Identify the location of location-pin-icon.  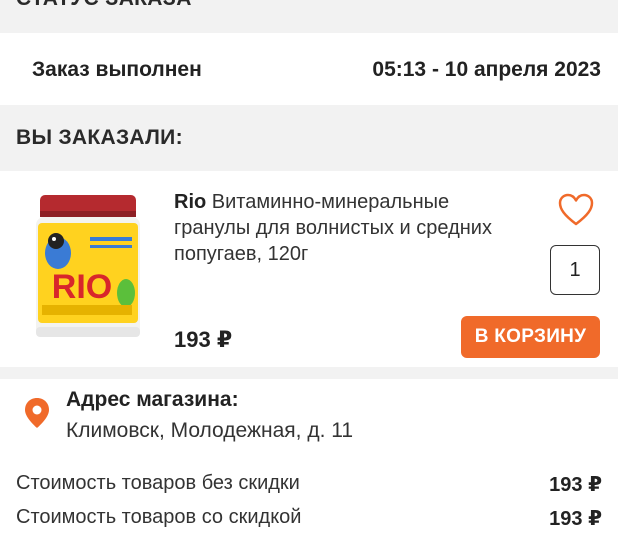
(37, 413).